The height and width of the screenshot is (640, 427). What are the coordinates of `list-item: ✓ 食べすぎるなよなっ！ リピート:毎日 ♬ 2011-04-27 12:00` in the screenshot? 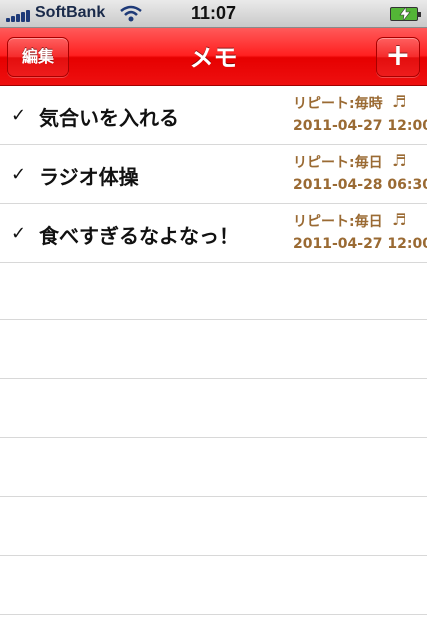 It's located at (213, 233).